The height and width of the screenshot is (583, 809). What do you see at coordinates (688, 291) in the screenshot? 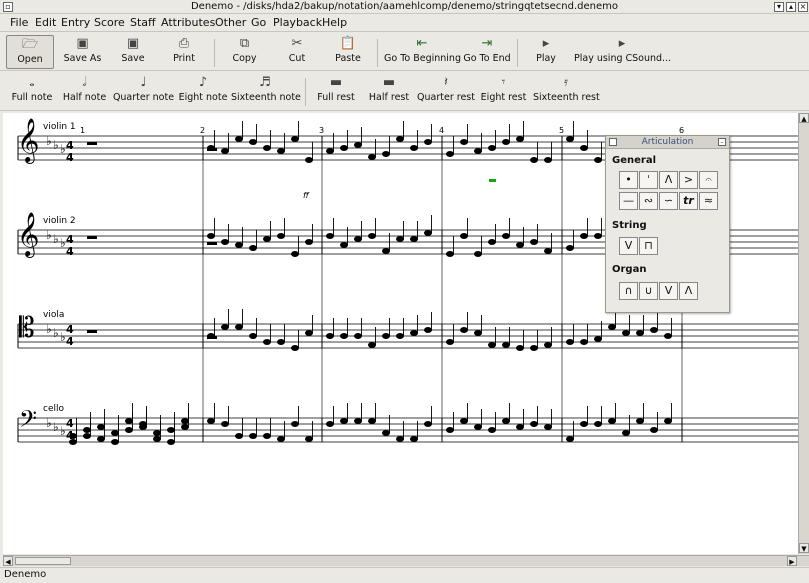
I see `right-toe-button: Λ` at bounding box center [688, 291].